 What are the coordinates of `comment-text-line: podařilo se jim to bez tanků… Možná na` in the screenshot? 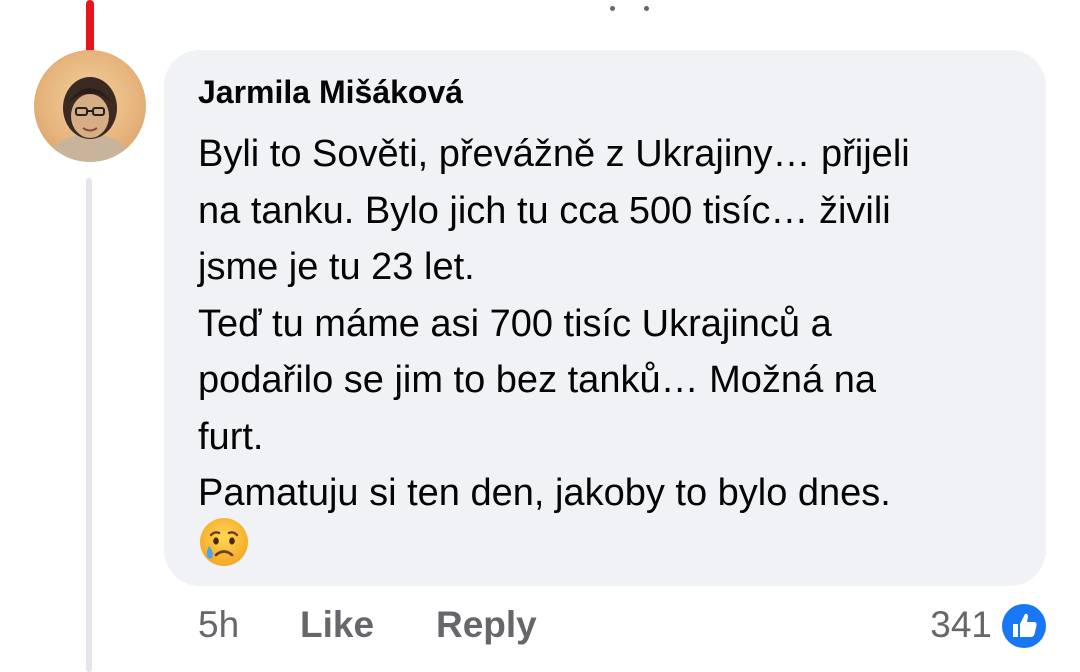 It's located at (537, 380).